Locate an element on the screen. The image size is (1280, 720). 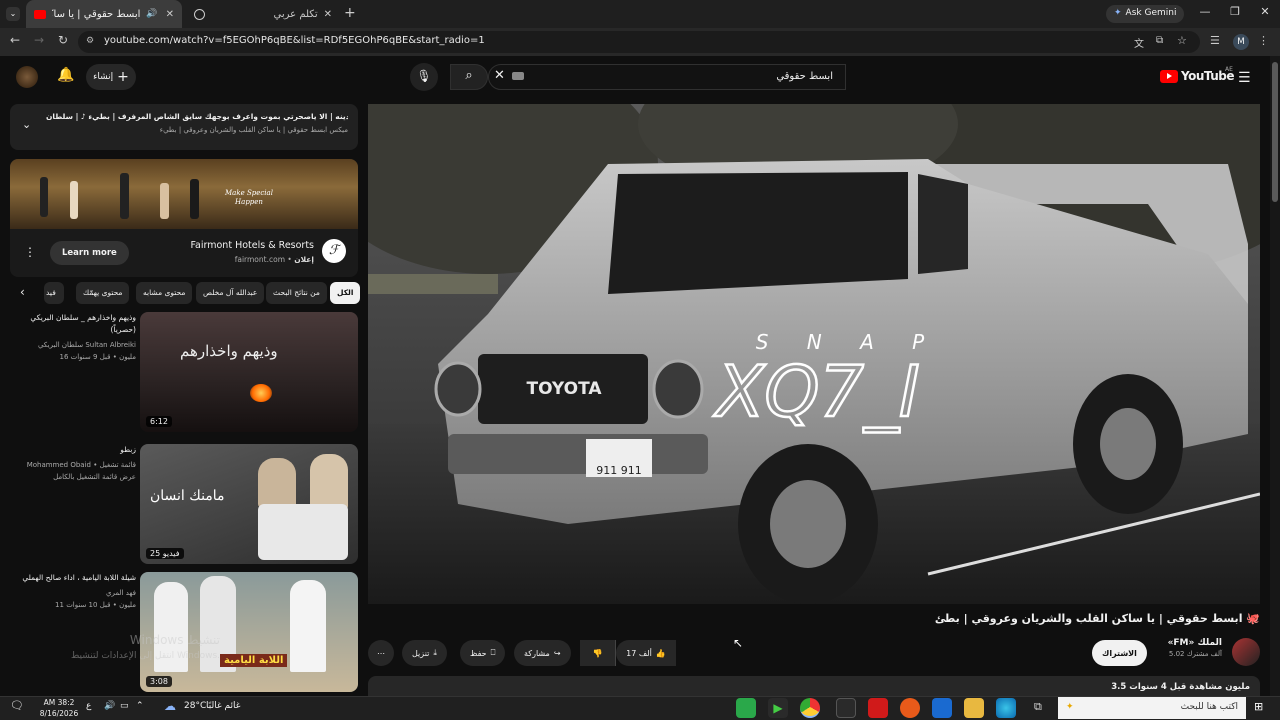
tab-chatgpt: تكلم عربي ✕ is located at coordinates (263, 14).